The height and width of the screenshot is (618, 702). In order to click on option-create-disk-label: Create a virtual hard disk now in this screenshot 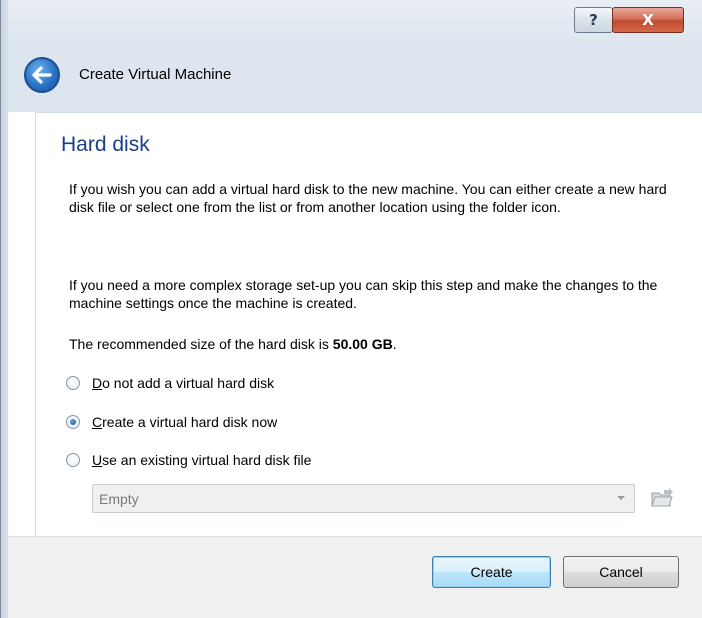, I will do `click(185, 422)`.